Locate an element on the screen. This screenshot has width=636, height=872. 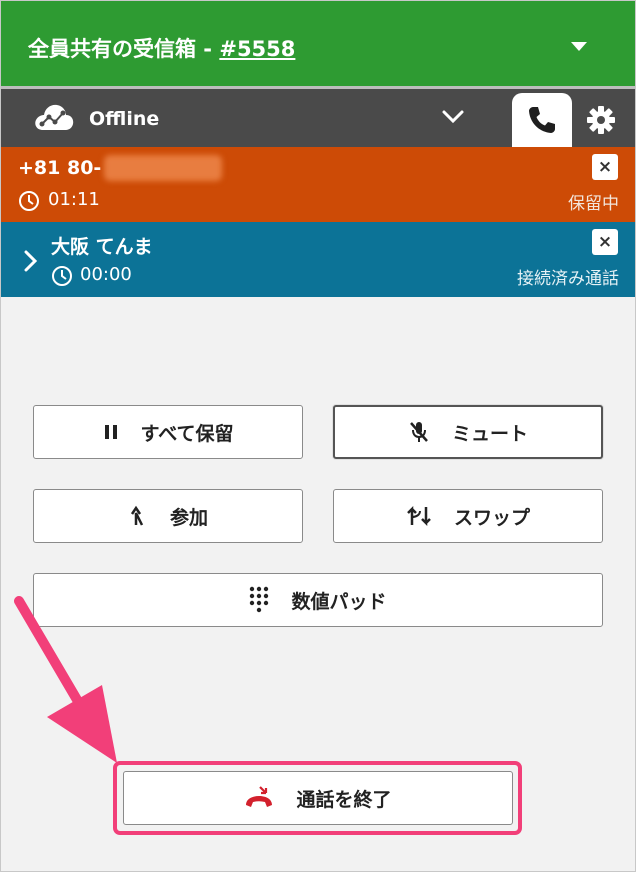
end-call-button: 通話を終了 is located at coordinates (318, 798).